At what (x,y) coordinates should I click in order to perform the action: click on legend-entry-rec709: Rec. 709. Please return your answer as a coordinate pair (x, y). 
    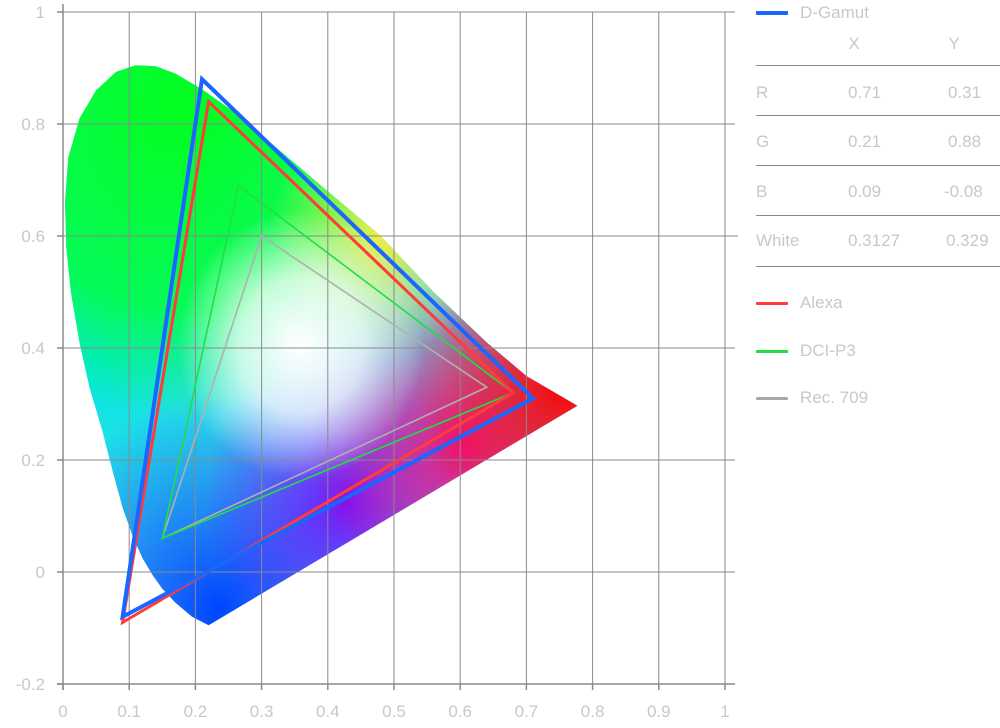
    Looking at the image, I should click on (812, 398).